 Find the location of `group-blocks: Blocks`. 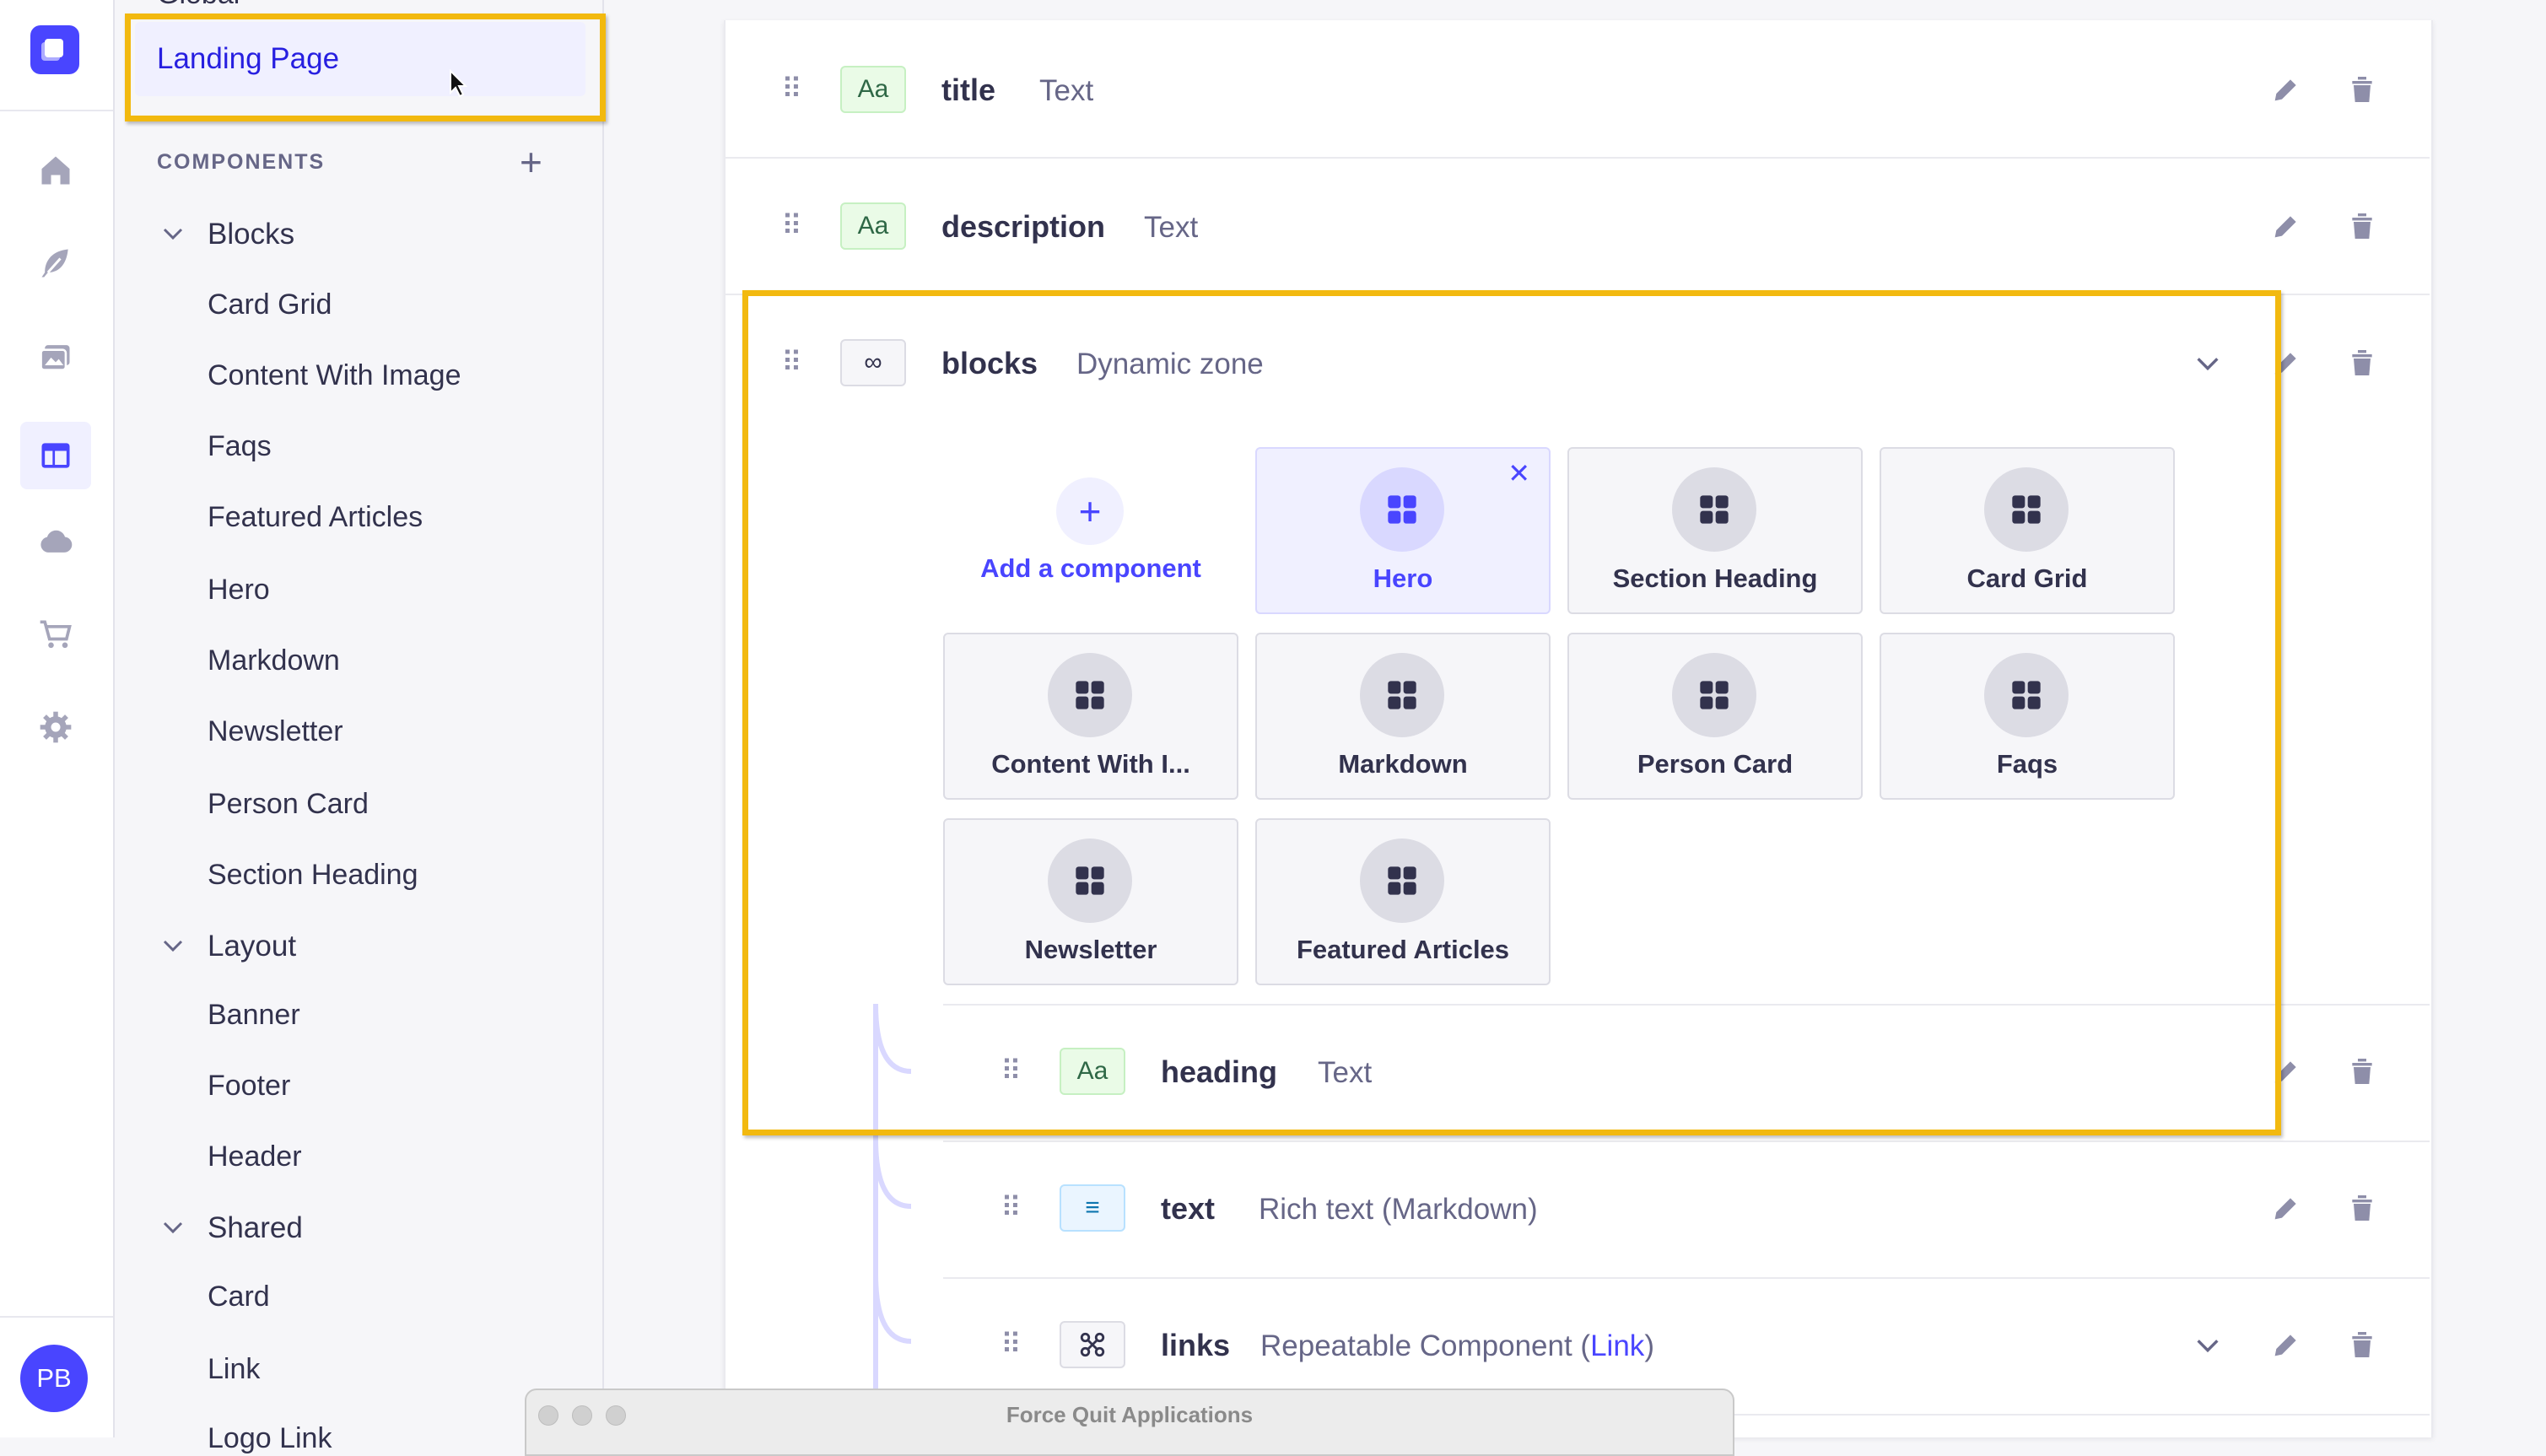

group-blocks: Blocks is located at coordinates (251, 234).